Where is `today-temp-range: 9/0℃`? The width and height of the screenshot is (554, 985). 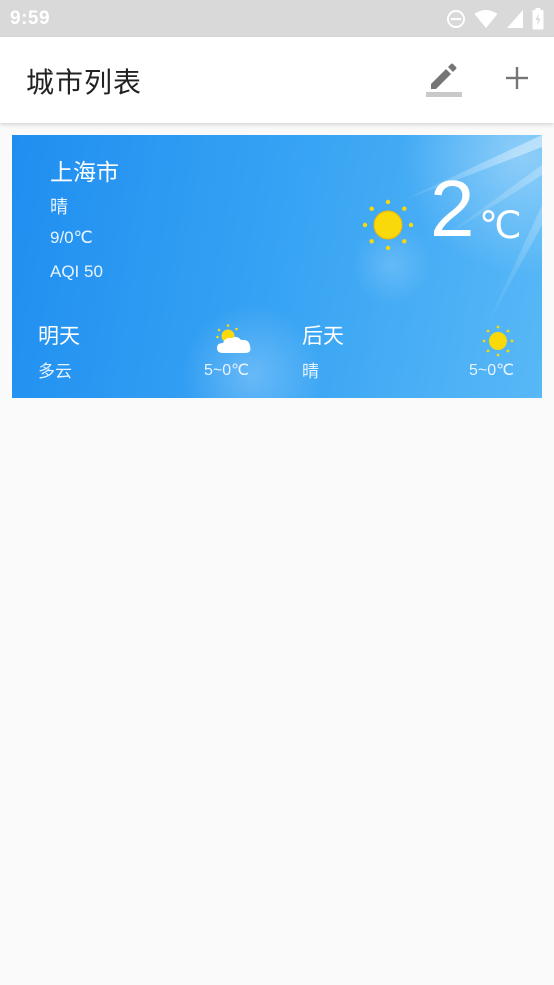
today-temp-range: 9/0℃ is located at coordinates (71, 237).